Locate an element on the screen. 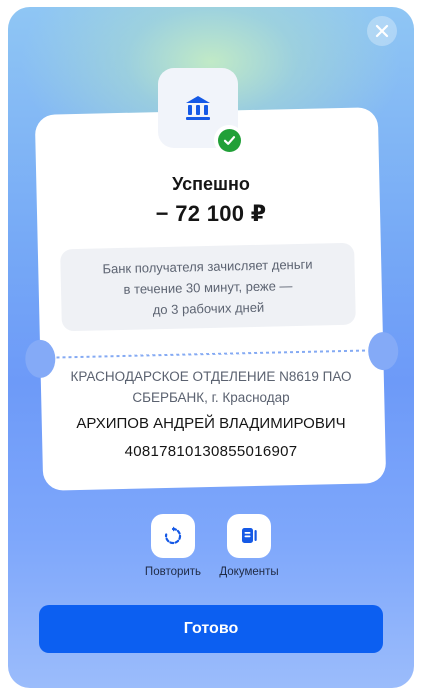  documents-icon is located at coordinates (249, 535).